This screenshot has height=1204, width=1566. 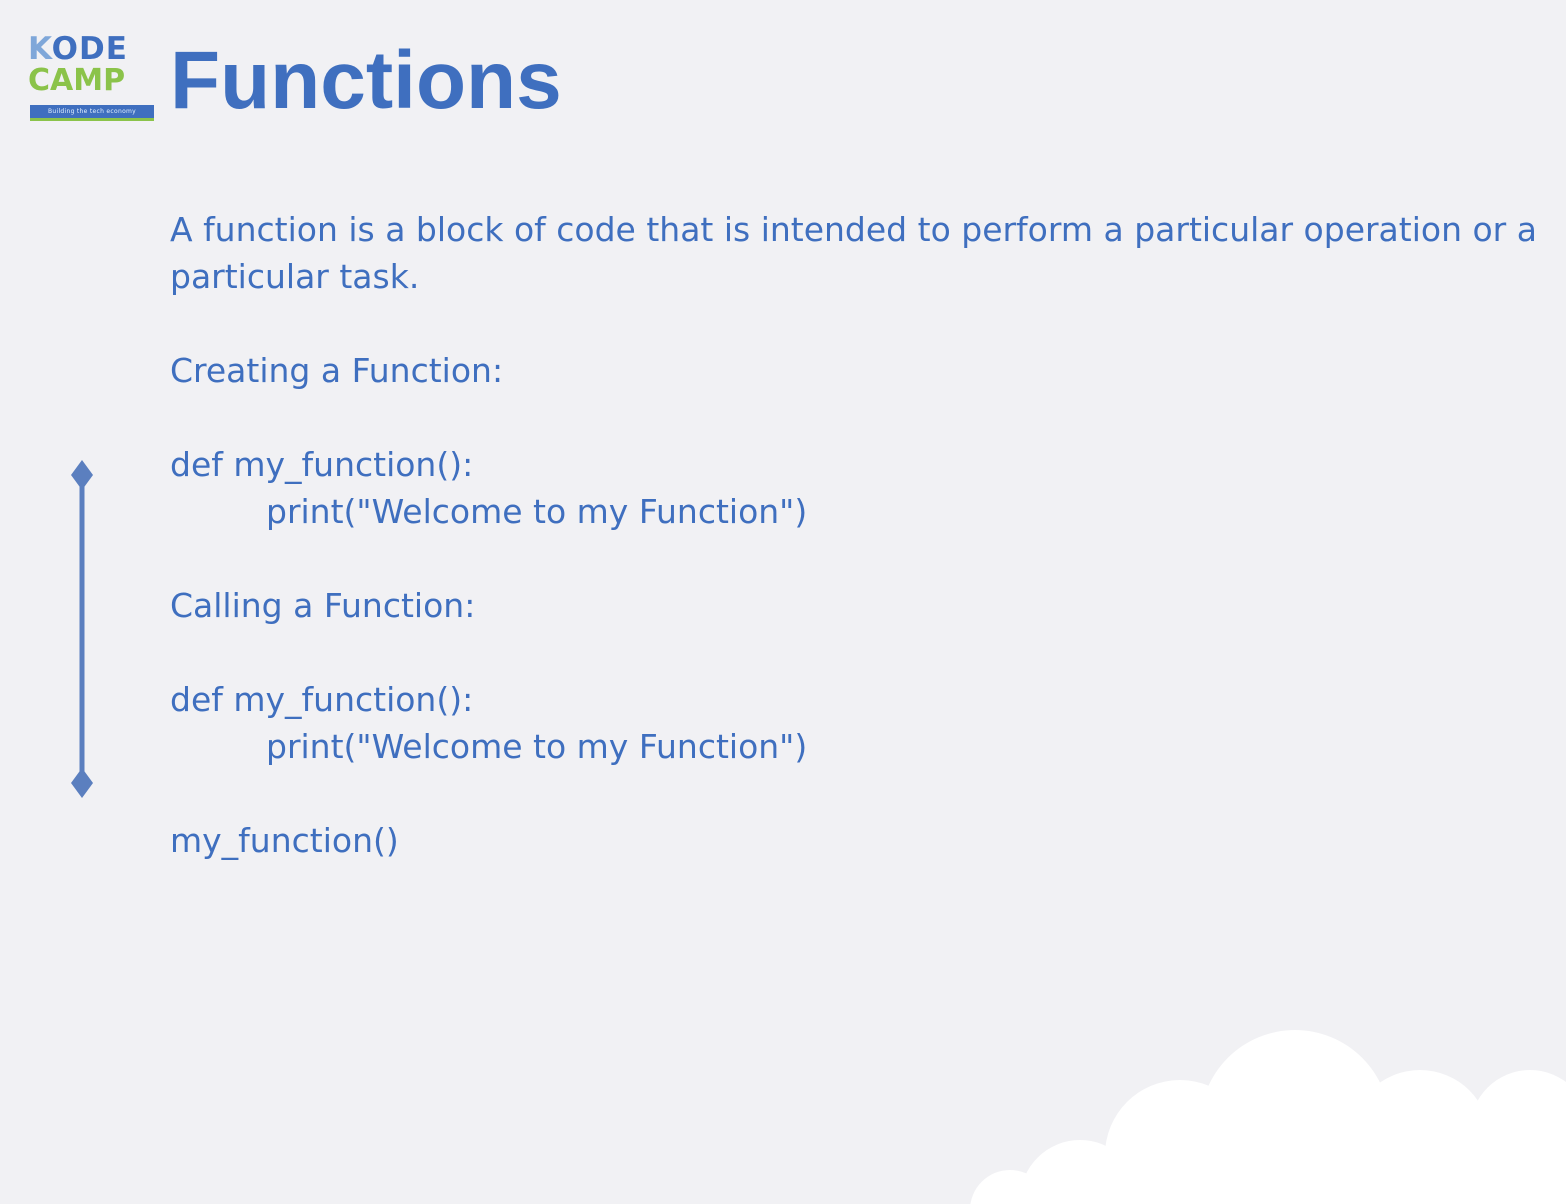 What do you see at coordinates (92, 113) in the screenshot?
I see `logo-tagline: Building the tech economy` at bounding box center [92, 113].